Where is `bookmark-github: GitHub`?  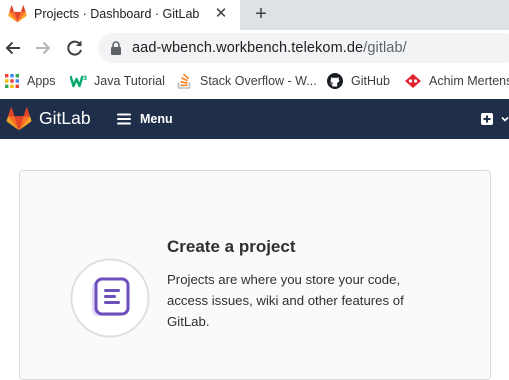 bookmark-github: GitHub is located at coordinates (358, 81).